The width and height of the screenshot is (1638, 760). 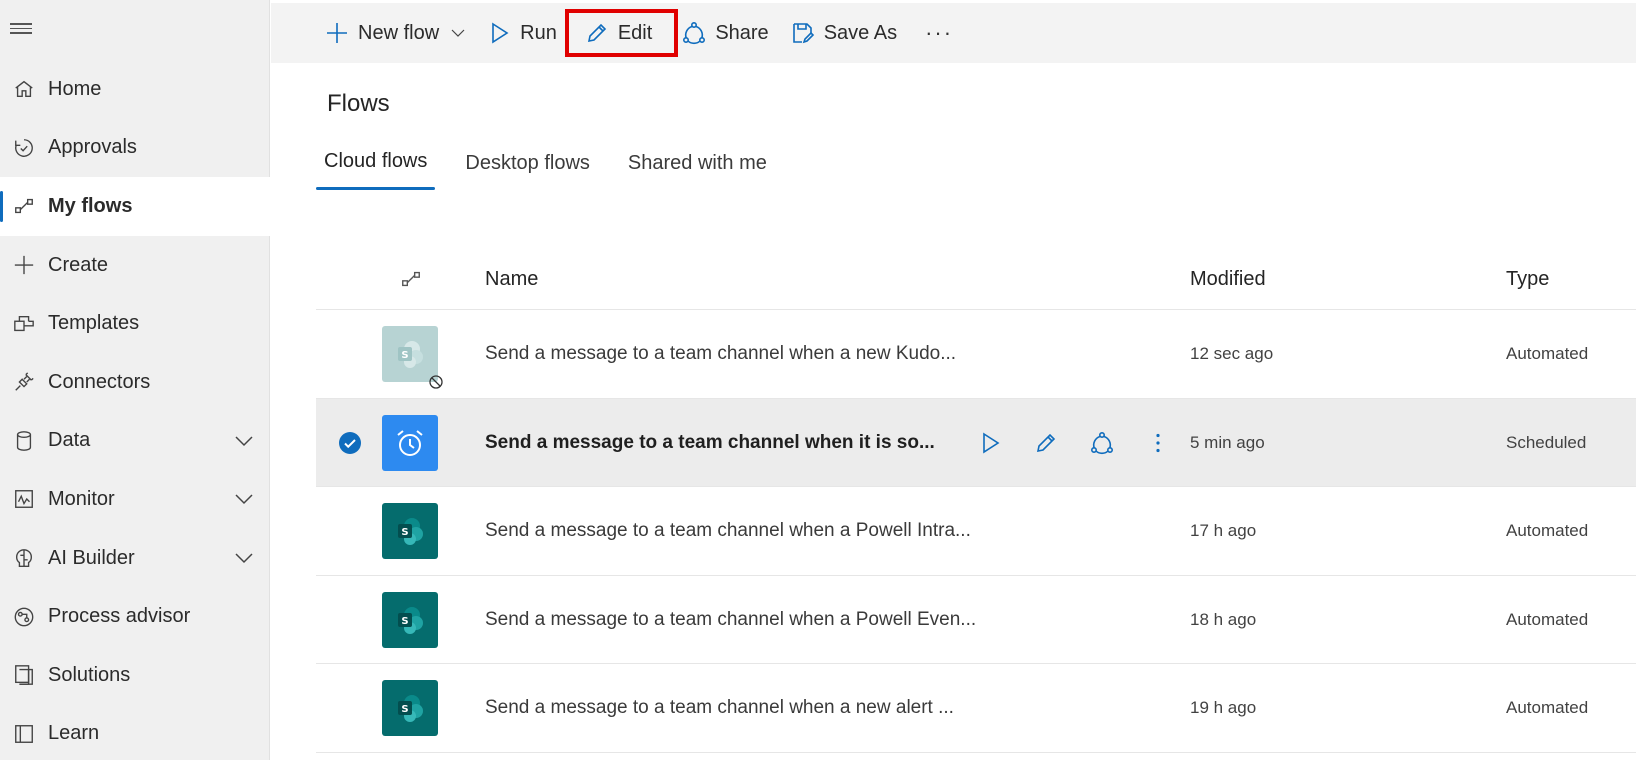 I want to click on more-vertical-icon, so click(x=1158, y=442).